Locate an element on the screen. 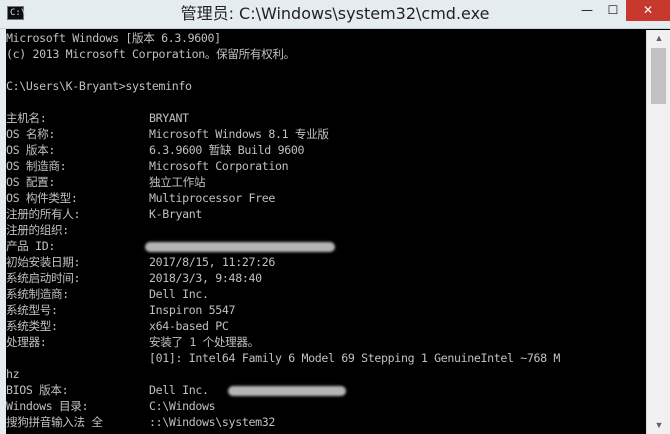 This screenshot has height=434, width=670. info-label: 系统型号: is located at coordinates (32, 310).